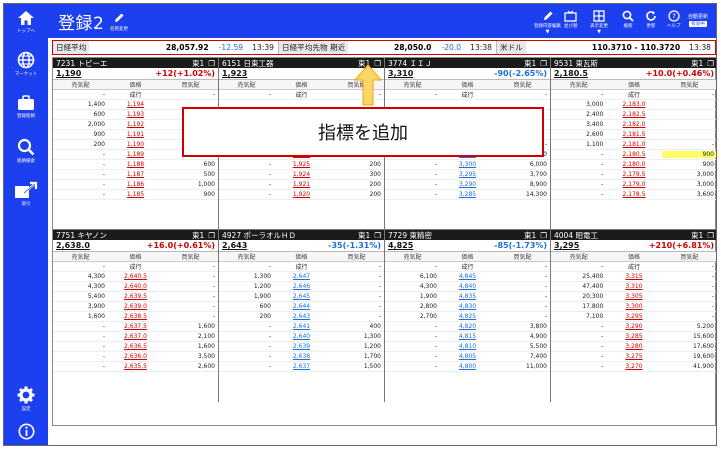 This screenshot has height=449, width=721. I want to click on price-cell: 2,639.5, so click(135, 296).